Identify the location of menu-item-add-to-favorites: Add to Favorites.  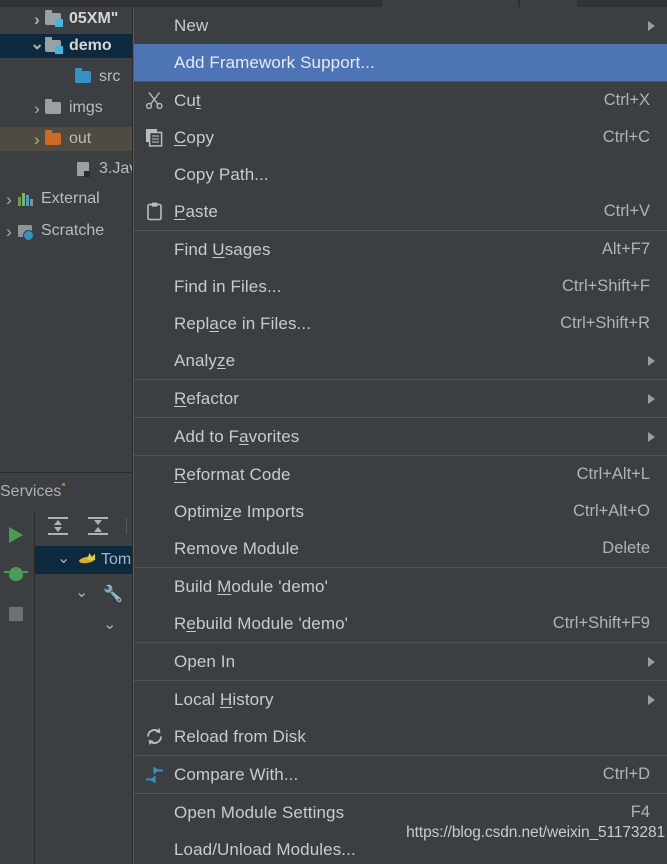
(400, 436).